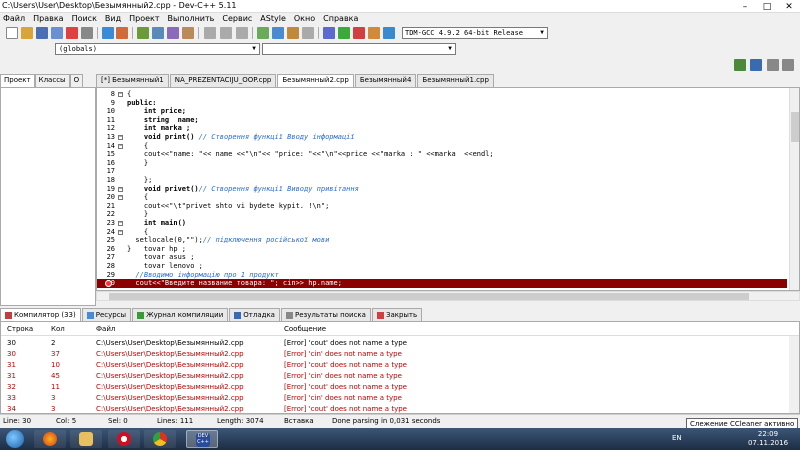 This screenshot has width=800, height=450. What do you see at coordinates (210, 33) in the screenshot?
I see `indent-icon` at bounding box center [210, 33].